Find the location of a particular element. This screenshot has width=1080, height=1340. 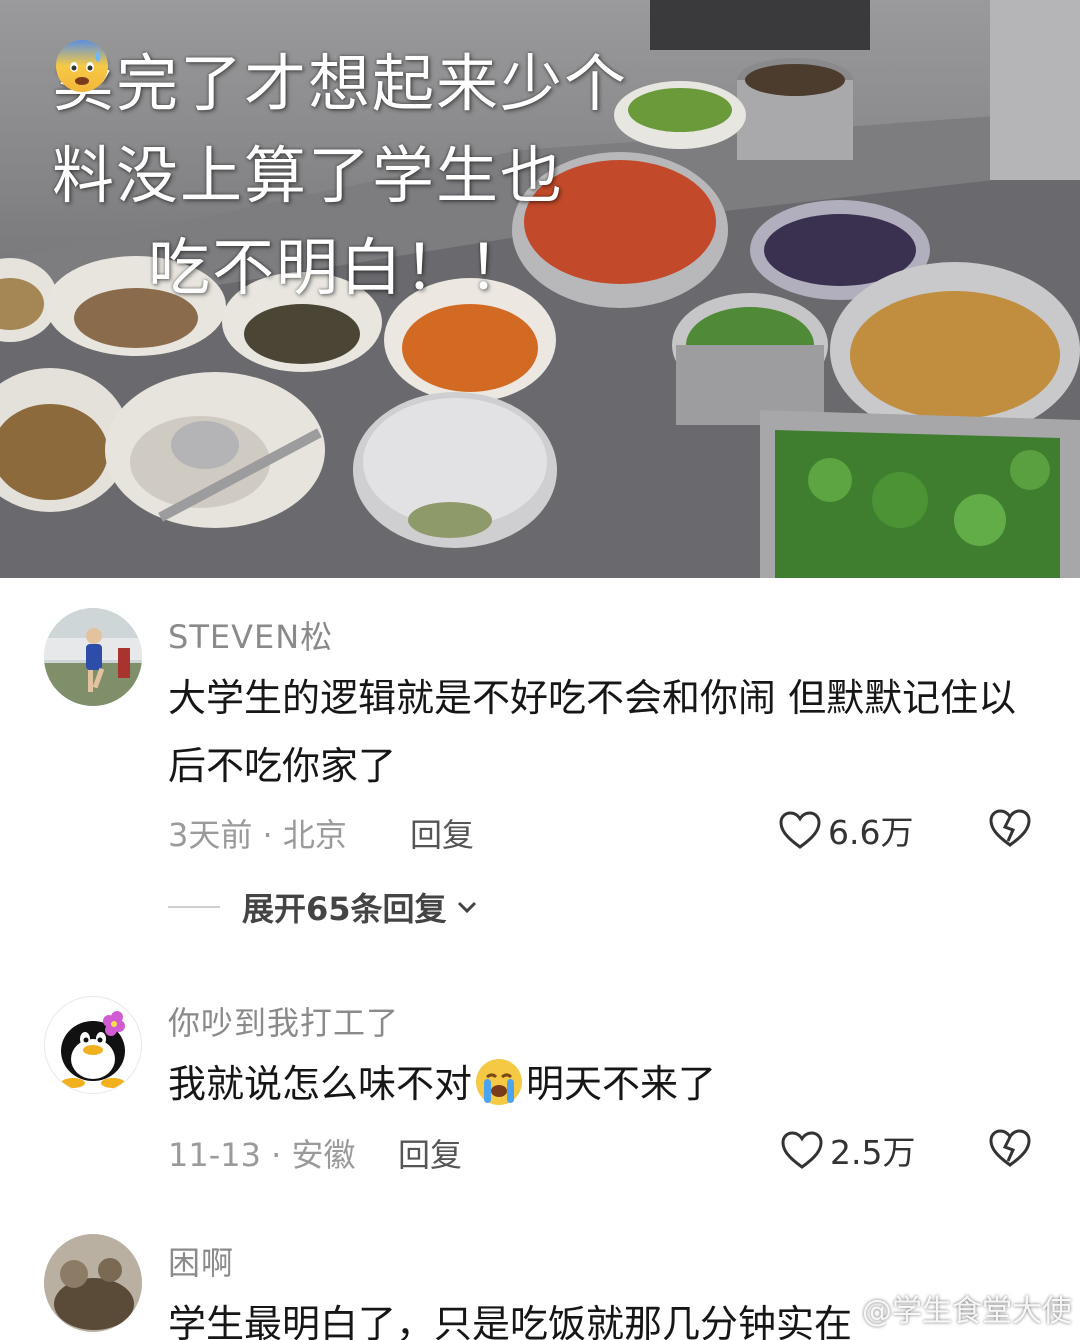

comment-text-part-a: 我就说怎么味不对 is located at coordinates (320, 1084).